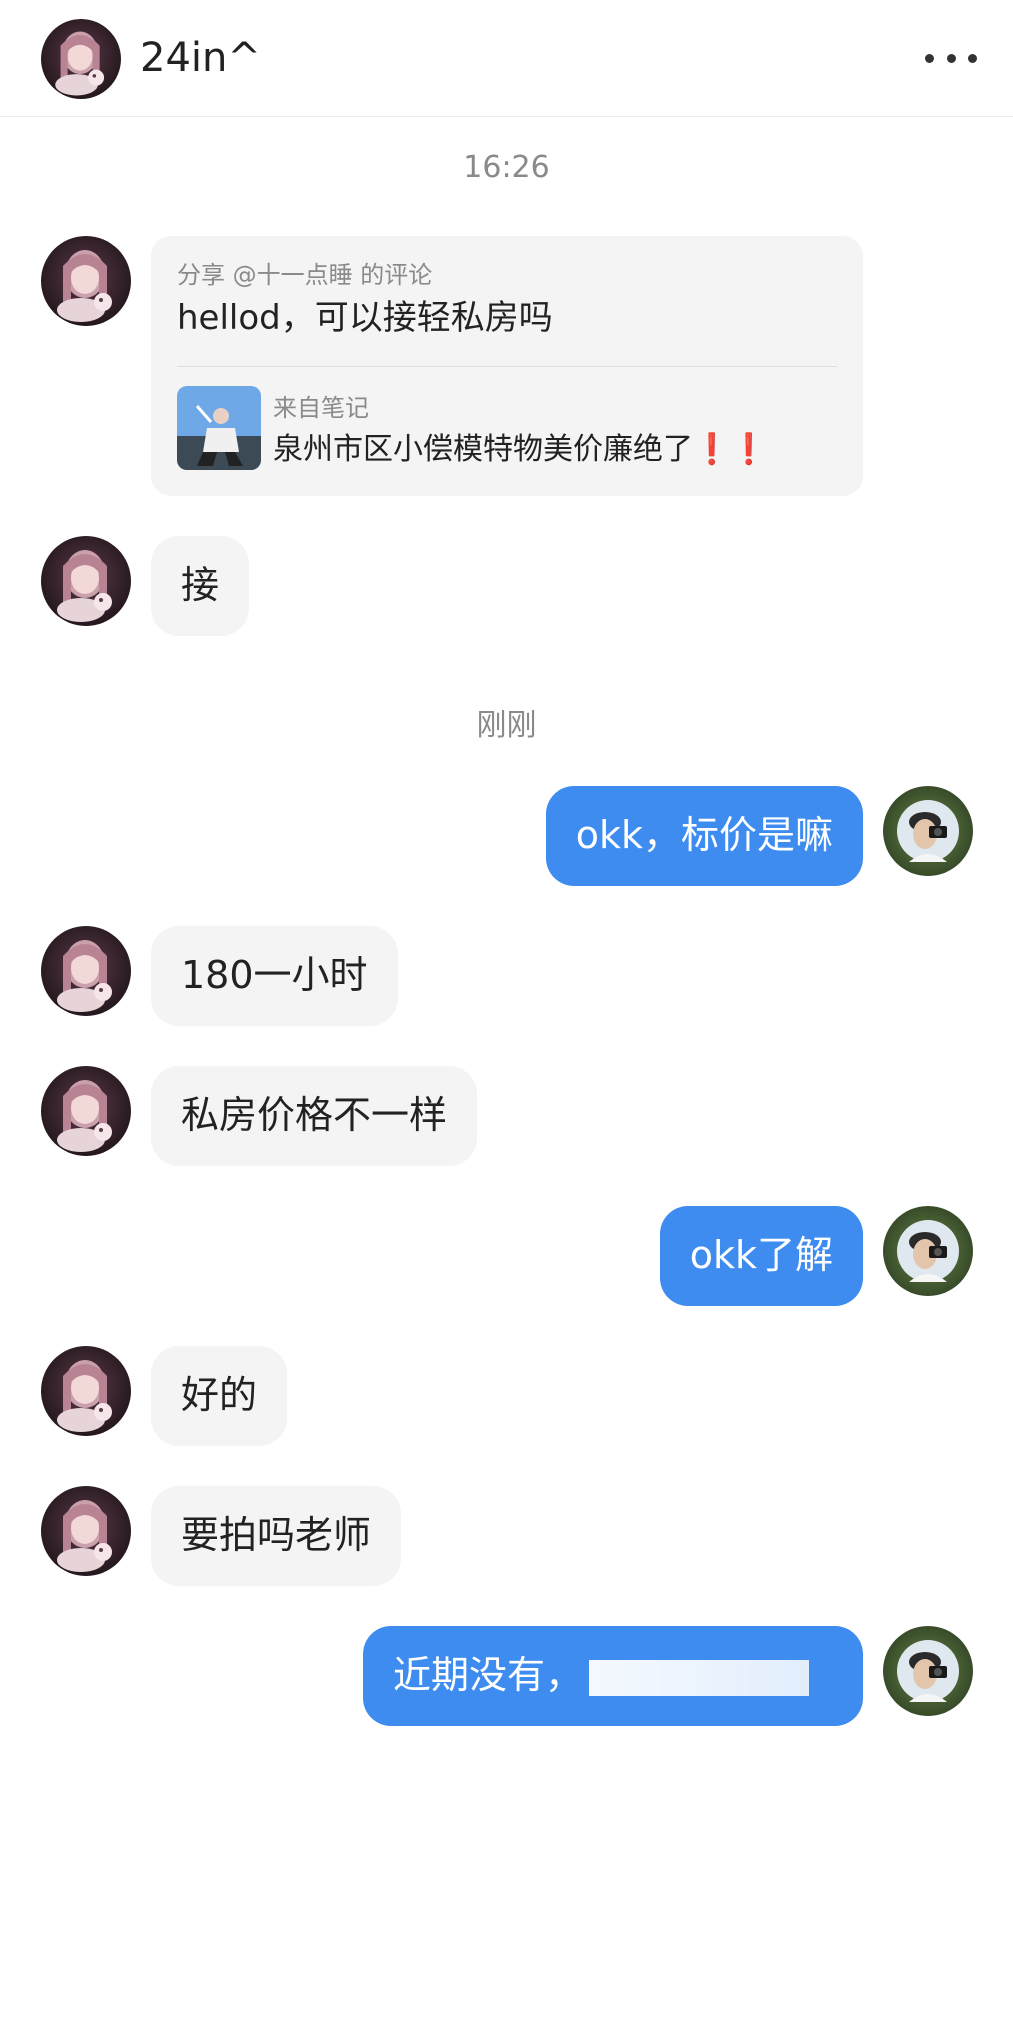 The image size is (1013, 2027). What do you see at coordinates (704, 836) in the screenshot?
I see `outgoing-message: okk，标价是嘛` at bounding box center [704, 836].